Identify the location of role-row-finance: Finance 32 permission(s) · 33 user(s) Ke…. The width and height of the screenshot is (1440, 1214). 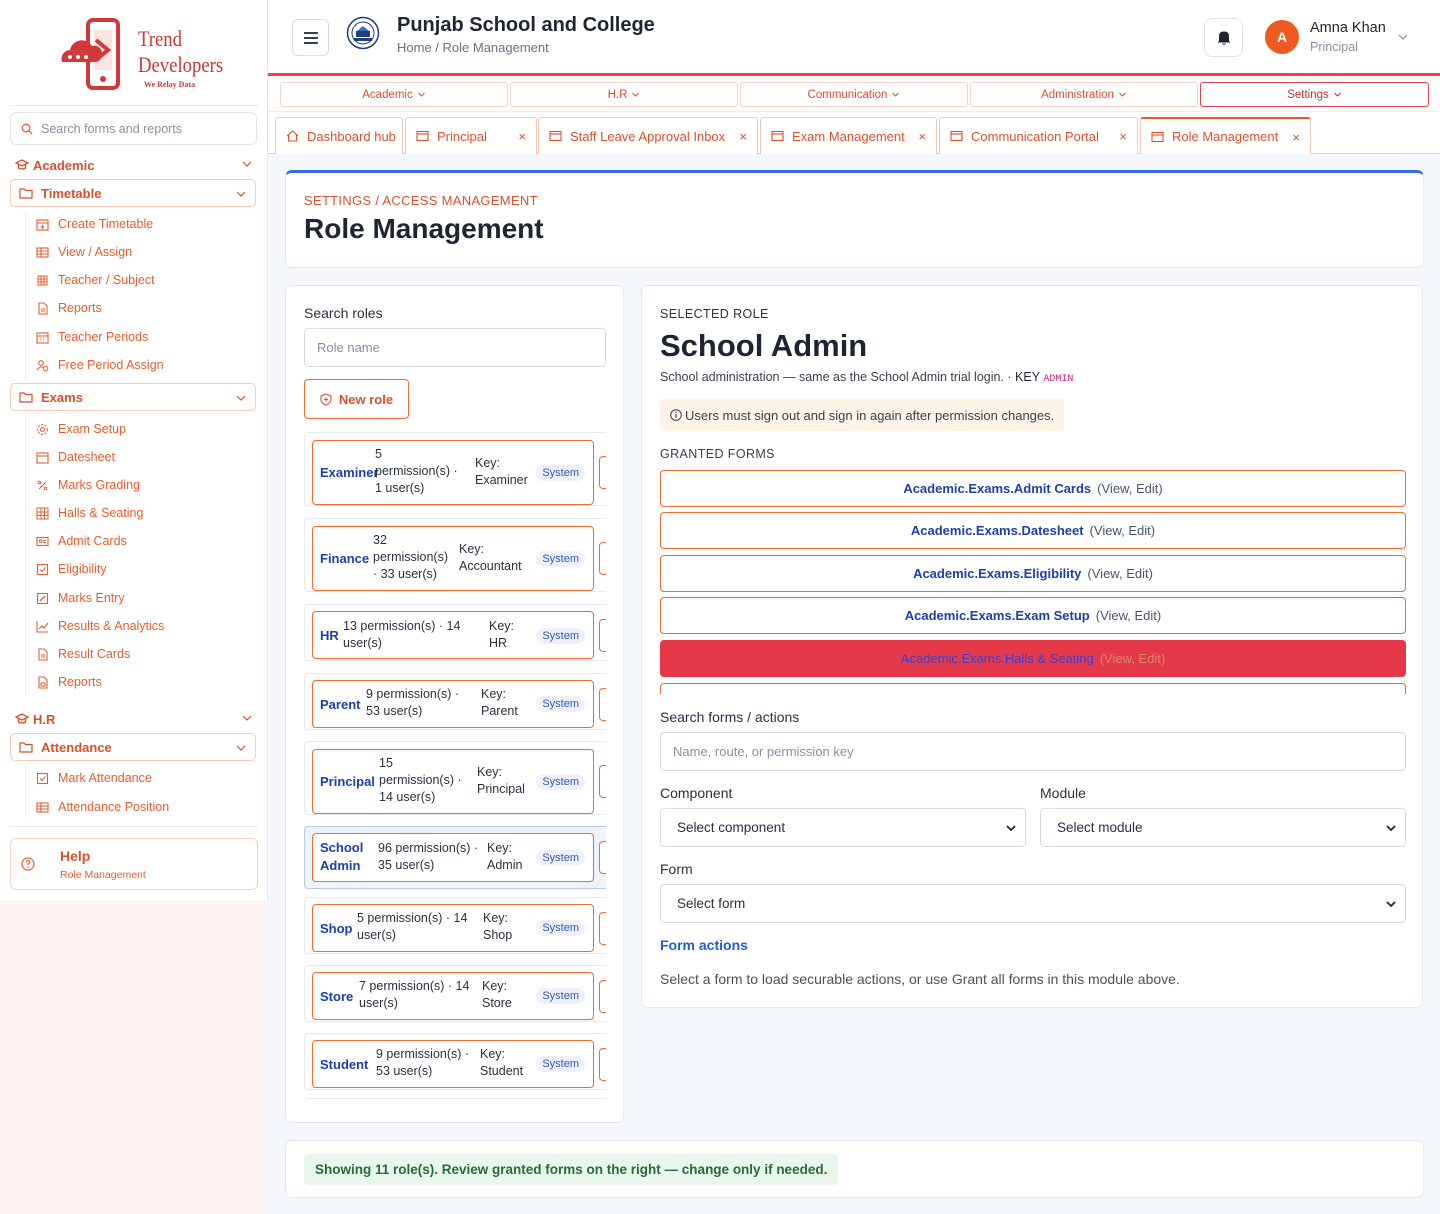
(455, 555).